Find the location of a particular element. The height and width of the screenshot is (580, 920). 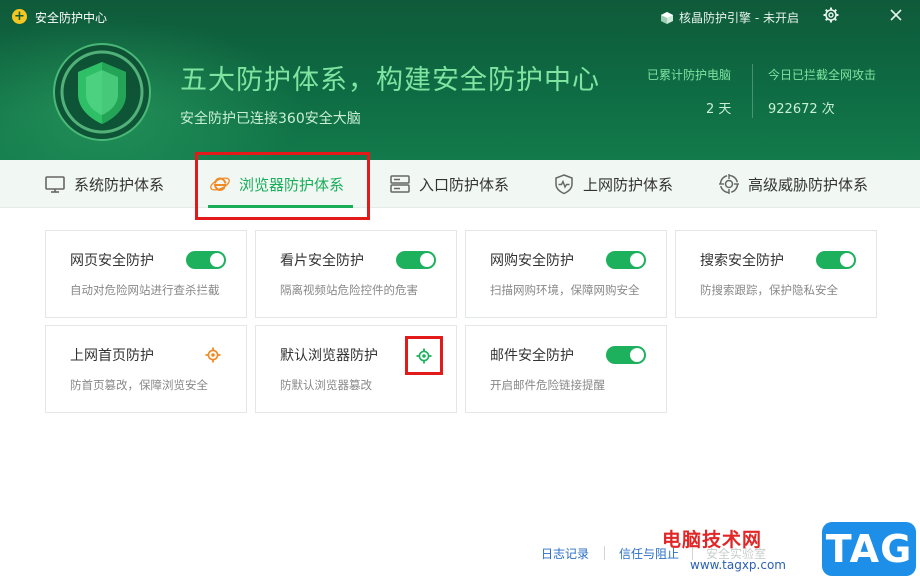

stat-protect-days-value: 2 天 is located at coordinates (719, 109).